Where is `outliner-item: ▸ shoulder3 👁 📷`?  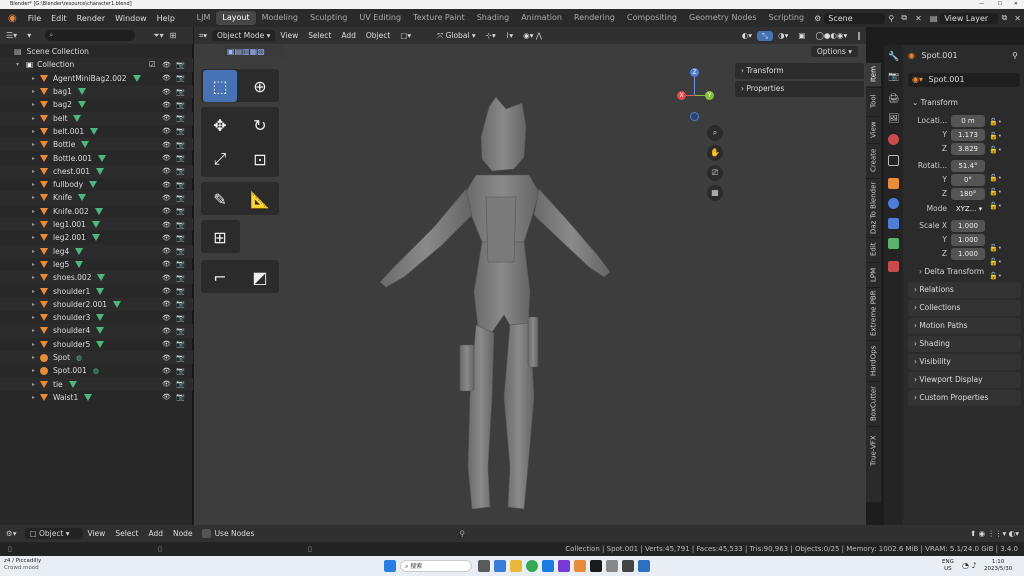 outliner-item: ▸ shoulder3 👁 📷 is located at coordinates (96, 317).